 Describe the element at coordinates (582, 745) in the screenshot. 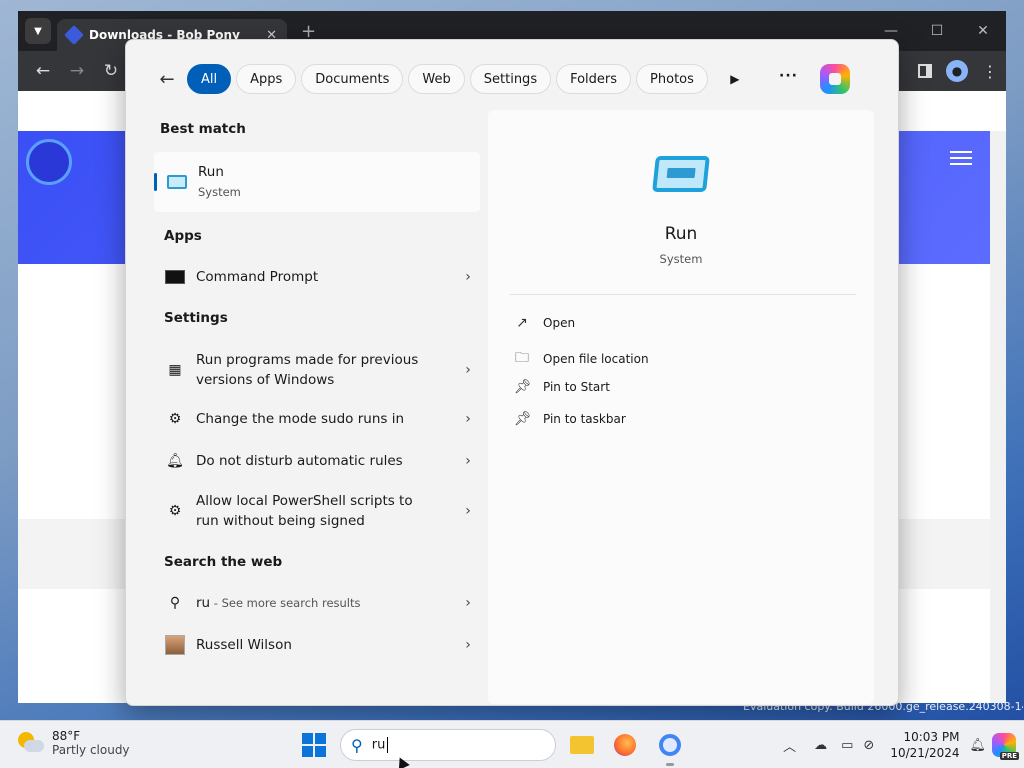

I see `file-explorer-icon` at that location.